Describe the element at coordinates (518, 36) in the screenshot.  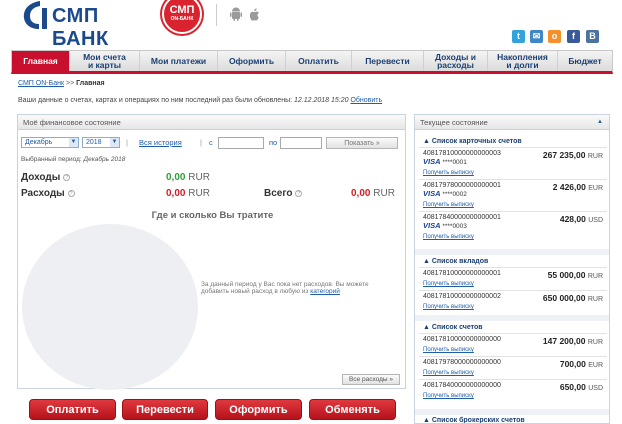
I see `twitter-icon: t` at that location.